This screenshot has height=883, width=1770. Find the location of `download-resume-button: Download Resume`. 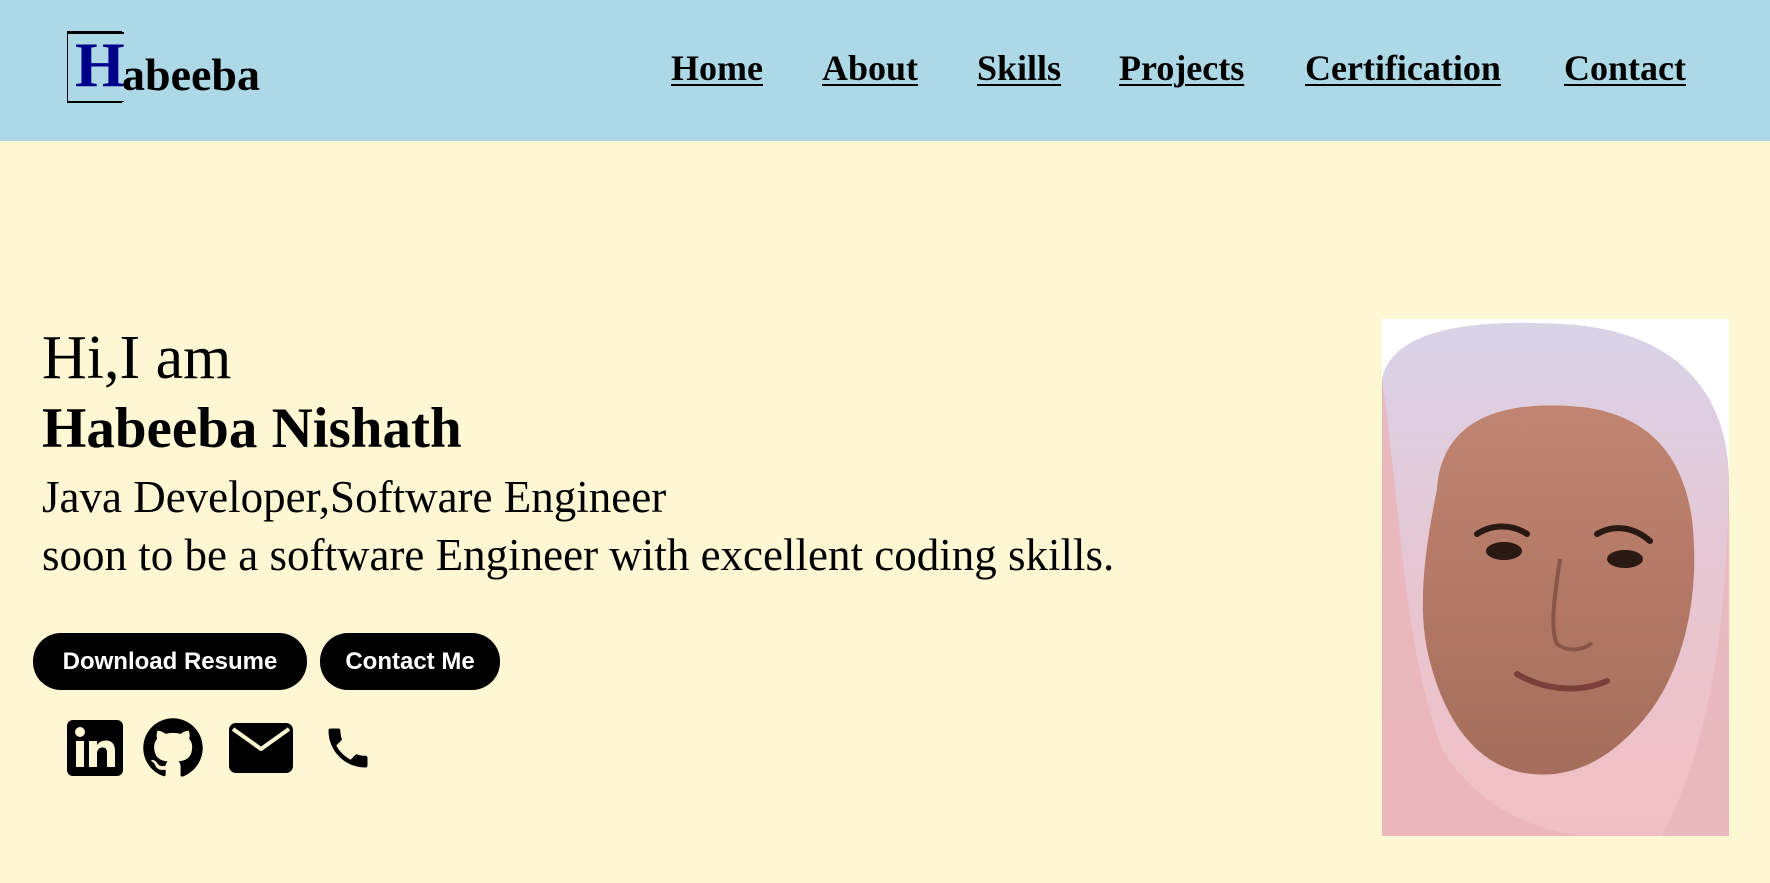

download-resume-button: Download Resume is located at coordinates (170, 661).